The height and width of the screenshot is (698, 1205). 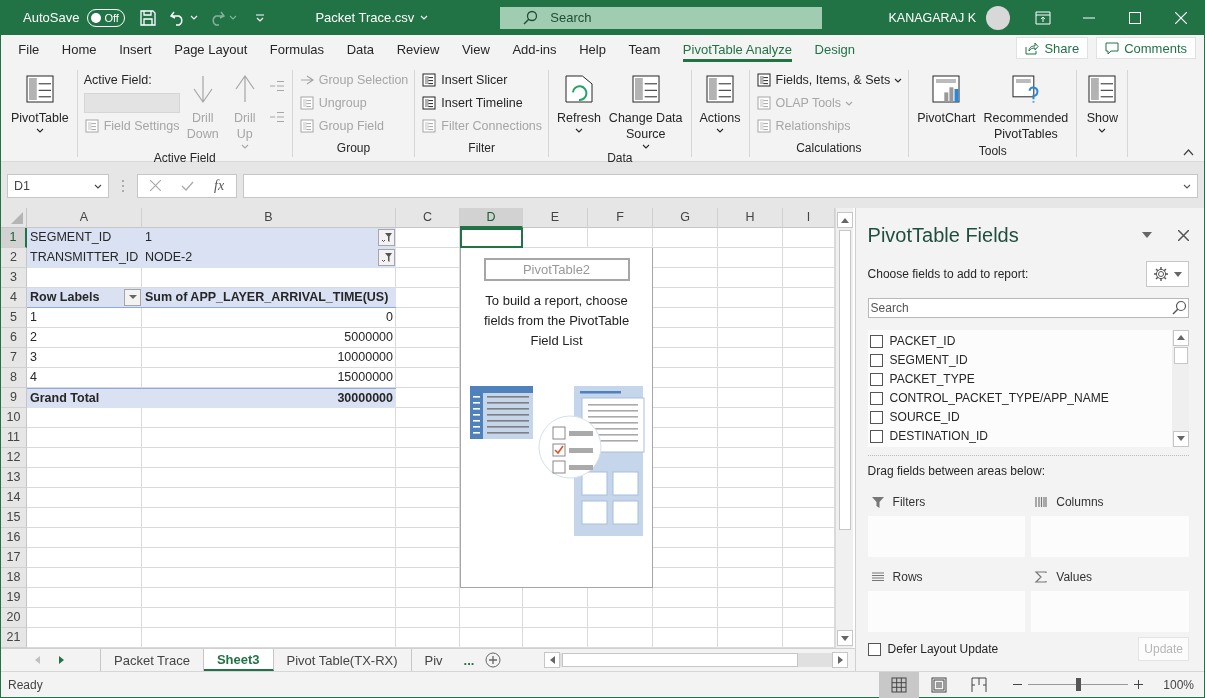 What do you see at coordinates (132, 297) in the screenshot?
I see `dropdown-button` at bounding box center [132, 297].